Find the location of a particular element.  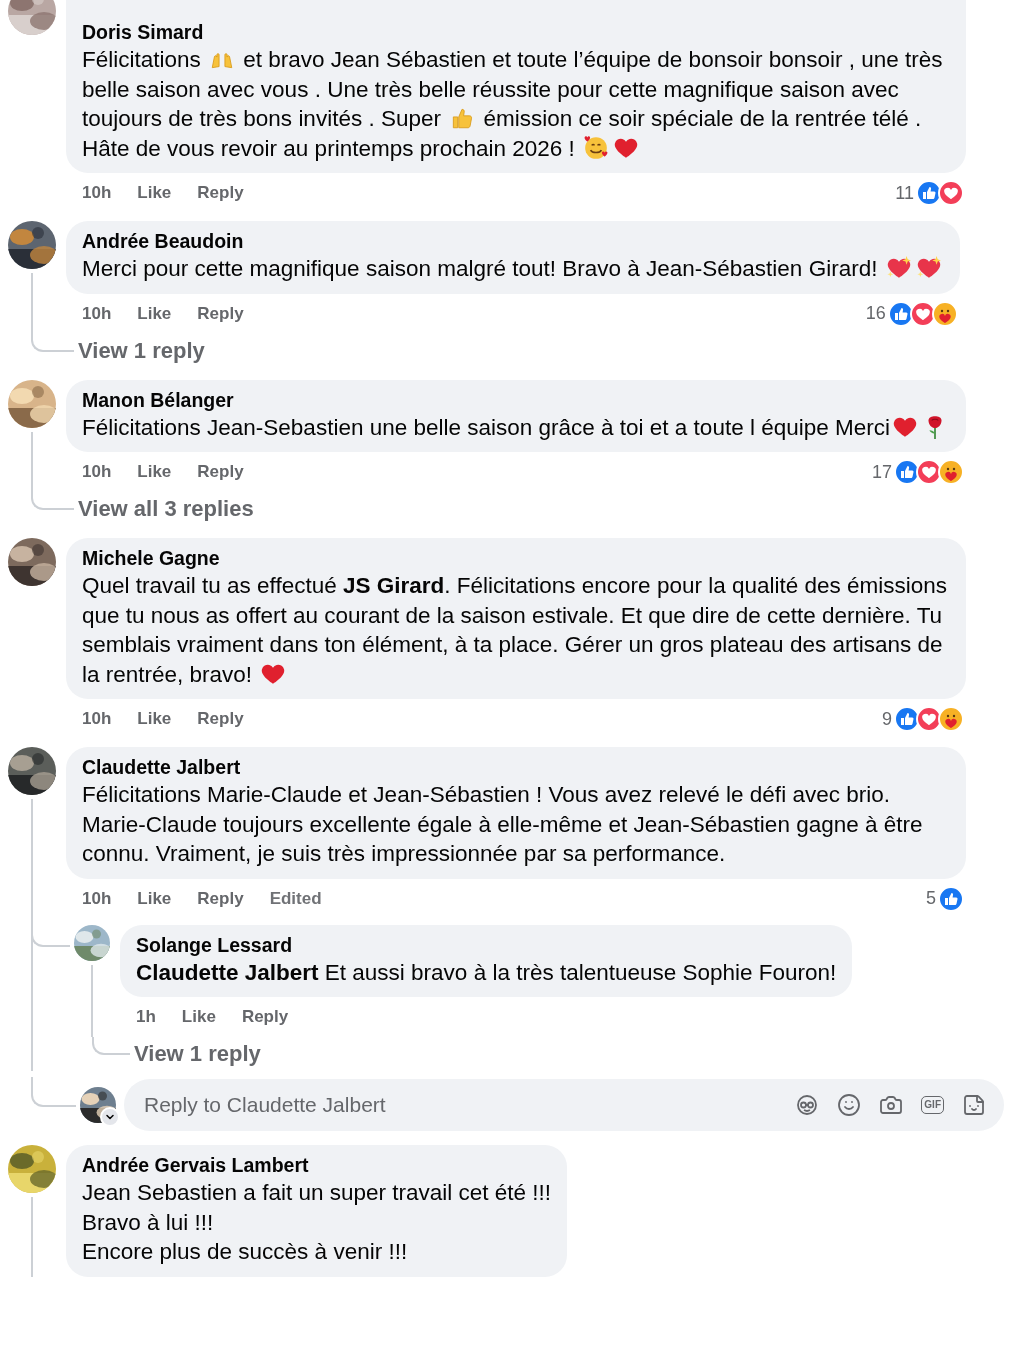

reaction-count: 17 is located at coordinates (881, 472).